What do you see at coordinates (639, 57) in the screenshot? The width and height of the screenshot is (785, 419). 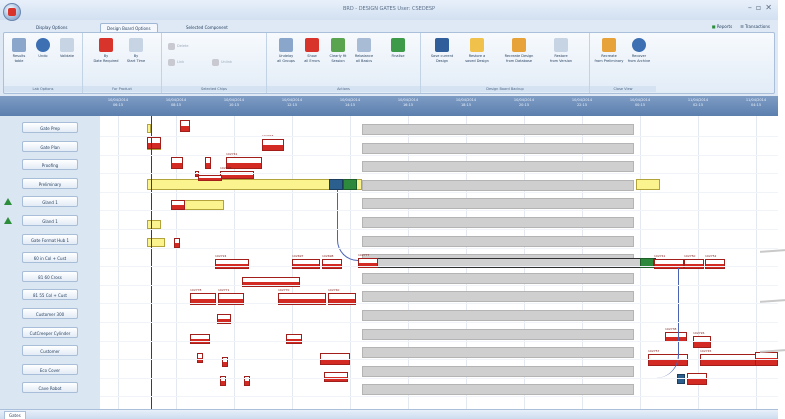 I see `recover-from-archive-button: Recover from Archive` at bounding box center [639, 57].